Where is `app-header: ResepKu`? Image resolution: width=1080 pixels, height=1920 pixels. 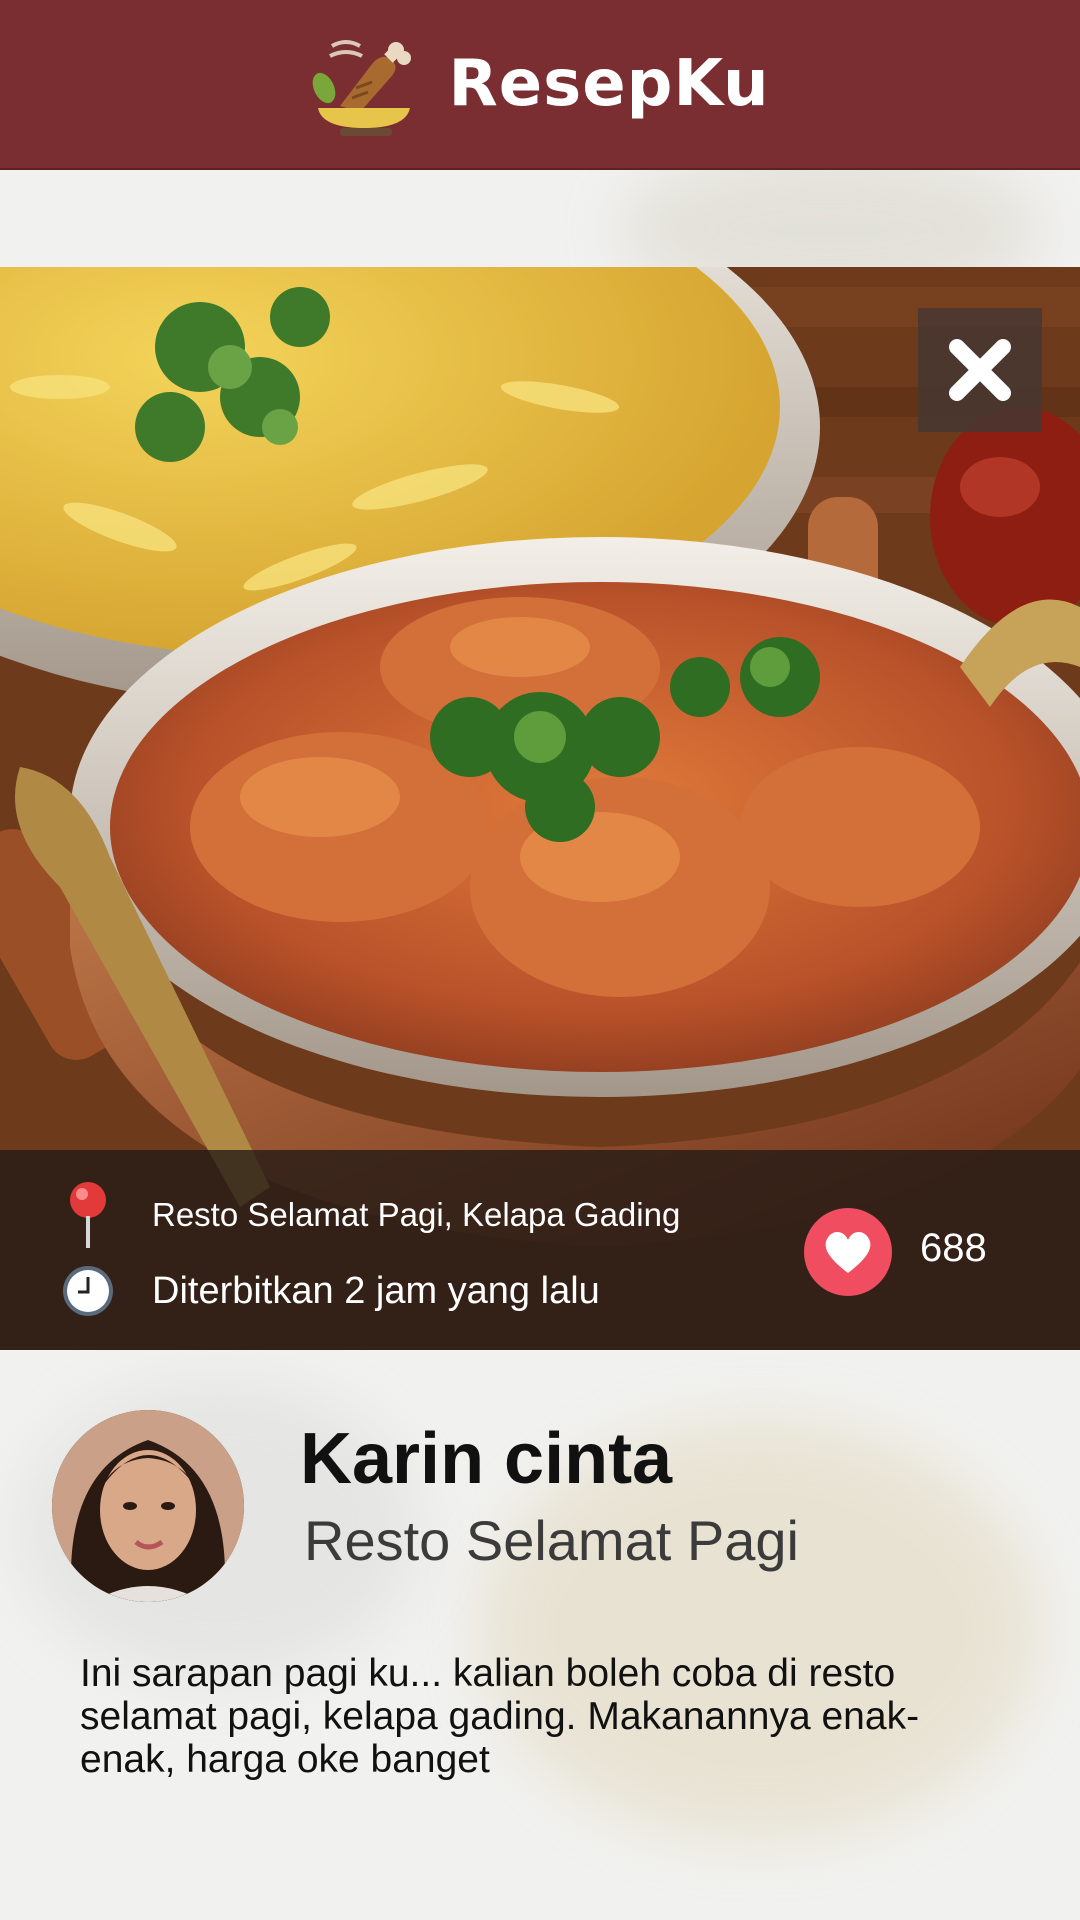
app-header: ResepKu is located at coordinates (540, 85).